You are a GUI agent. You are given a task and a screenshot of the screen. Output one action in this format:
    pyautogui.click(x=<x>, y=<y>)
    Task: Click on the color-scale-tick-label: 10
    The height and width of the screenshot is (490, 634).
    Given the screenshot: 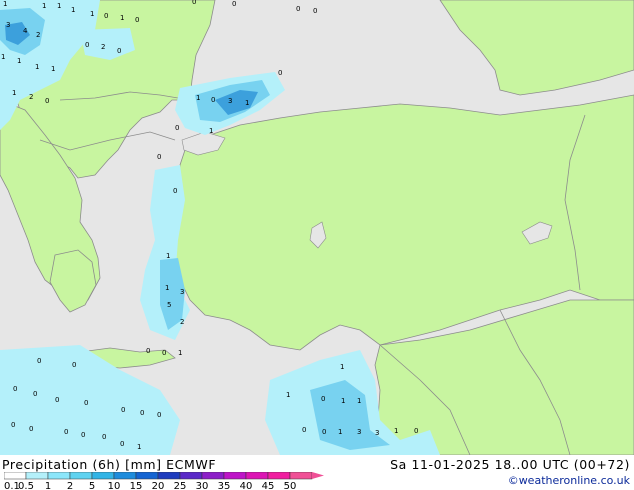 What is the action you would take?
    pyautogui.click(x=114, y=485)
    